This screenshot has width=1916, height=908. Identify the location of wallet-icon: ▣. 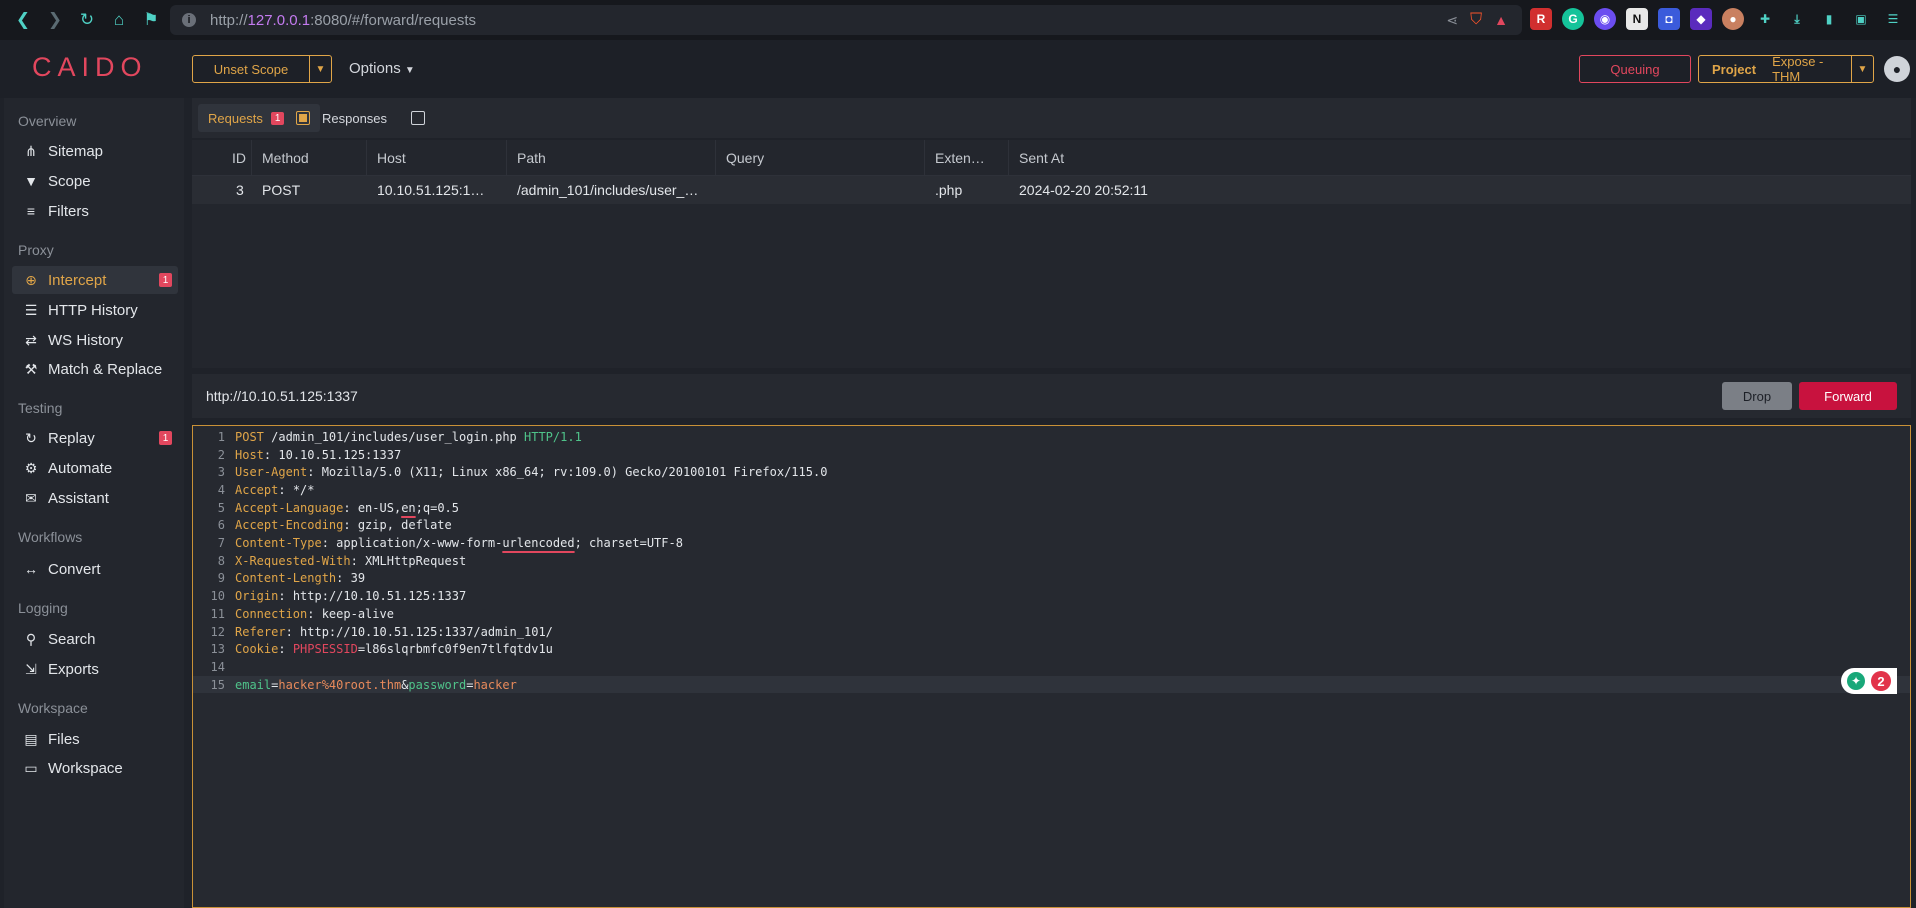
(1861, 19).